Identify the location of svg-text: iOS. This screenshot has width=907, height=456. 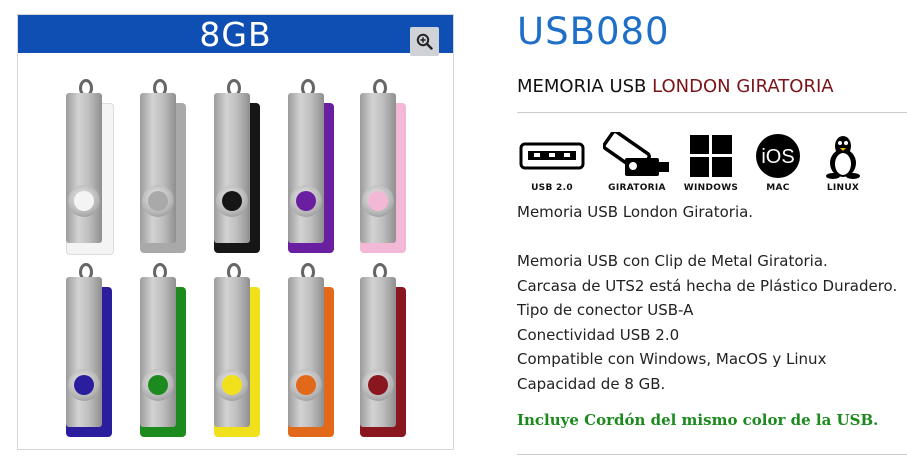
(777, 157).